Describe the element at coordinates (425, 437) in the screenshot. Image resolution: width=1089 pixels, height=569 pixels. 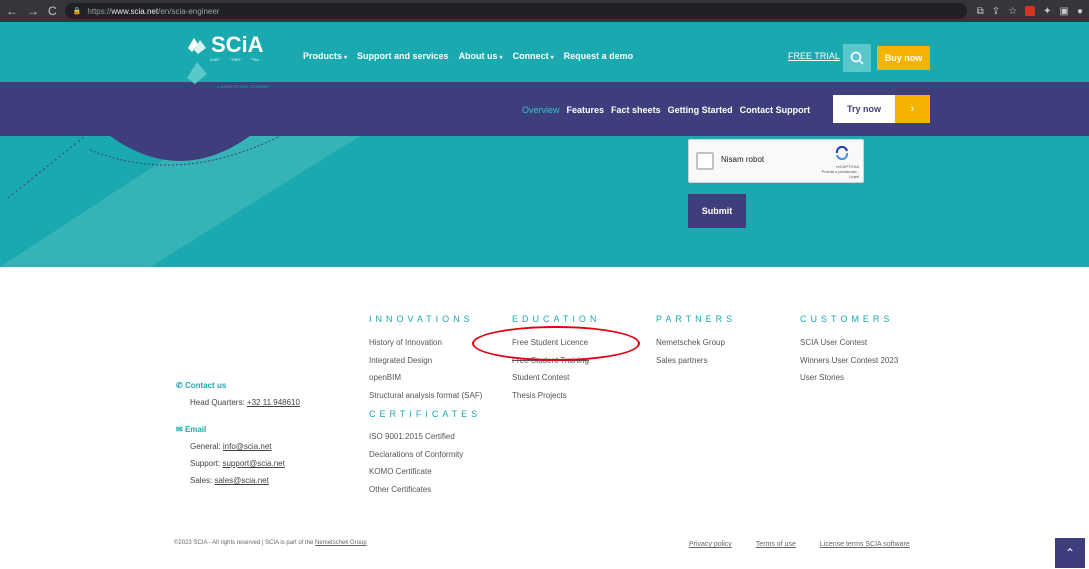
I see `footer-link: ISO 9001:2015 Certified` at that location.